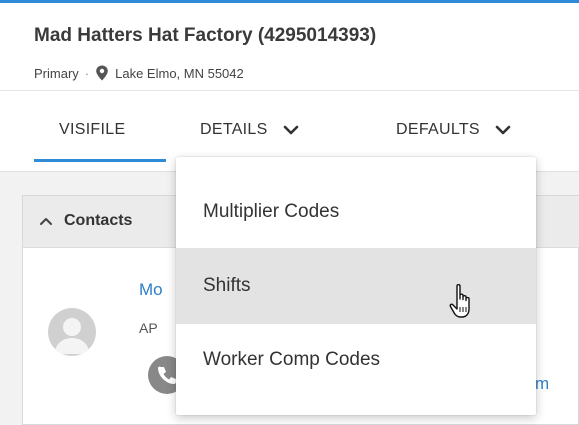  What do you see at coordinates (46, 221) in the screenshot?
I see `caret-up-icon` at bounding box center [46, 221].